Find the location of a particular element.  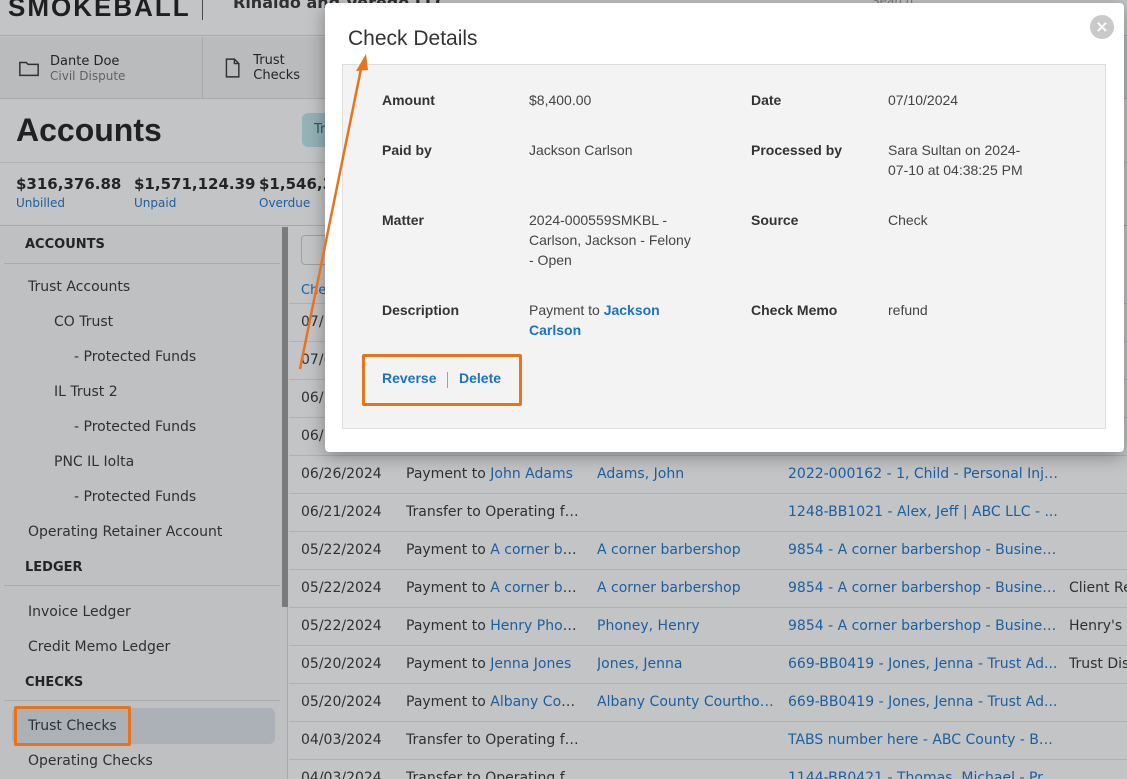

matter-line: Carlson, Jackson - Felony is located at coordinates (610, 240).